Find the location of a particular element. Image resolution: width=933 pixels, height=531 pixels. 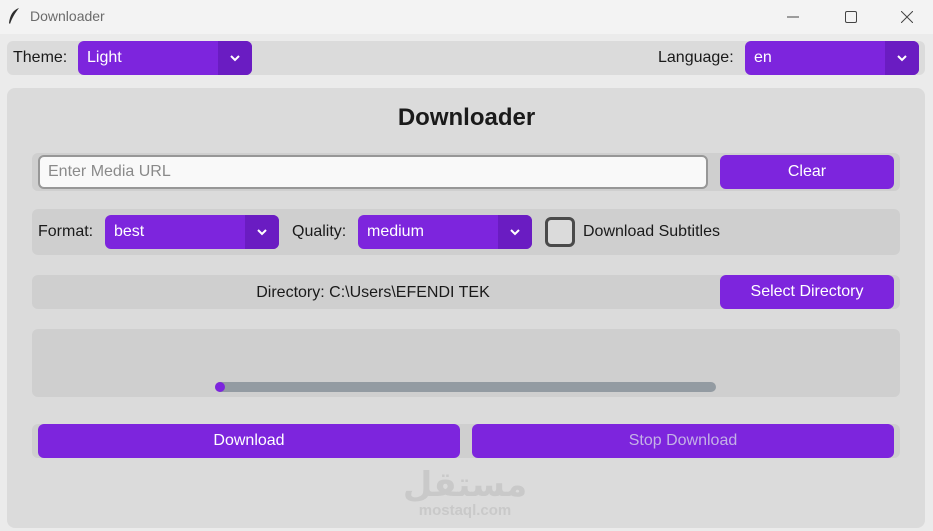

minimize-button is located at coordinates (793, 17).